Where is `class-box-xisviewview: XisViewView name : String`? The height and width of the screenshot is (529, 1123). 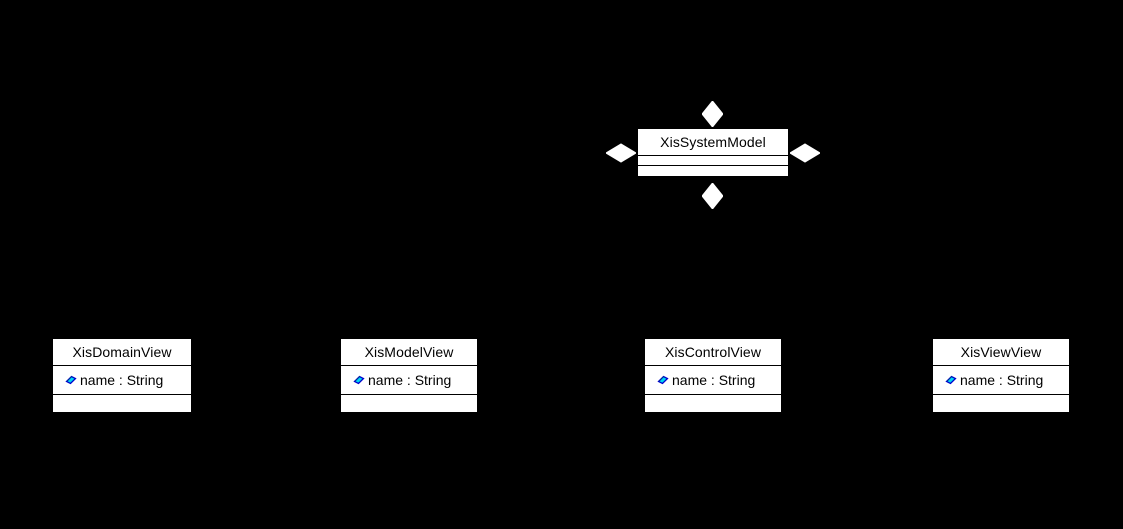 class-box-xisviewview: XisViewView name : String is located at coordinates (1001, 375).